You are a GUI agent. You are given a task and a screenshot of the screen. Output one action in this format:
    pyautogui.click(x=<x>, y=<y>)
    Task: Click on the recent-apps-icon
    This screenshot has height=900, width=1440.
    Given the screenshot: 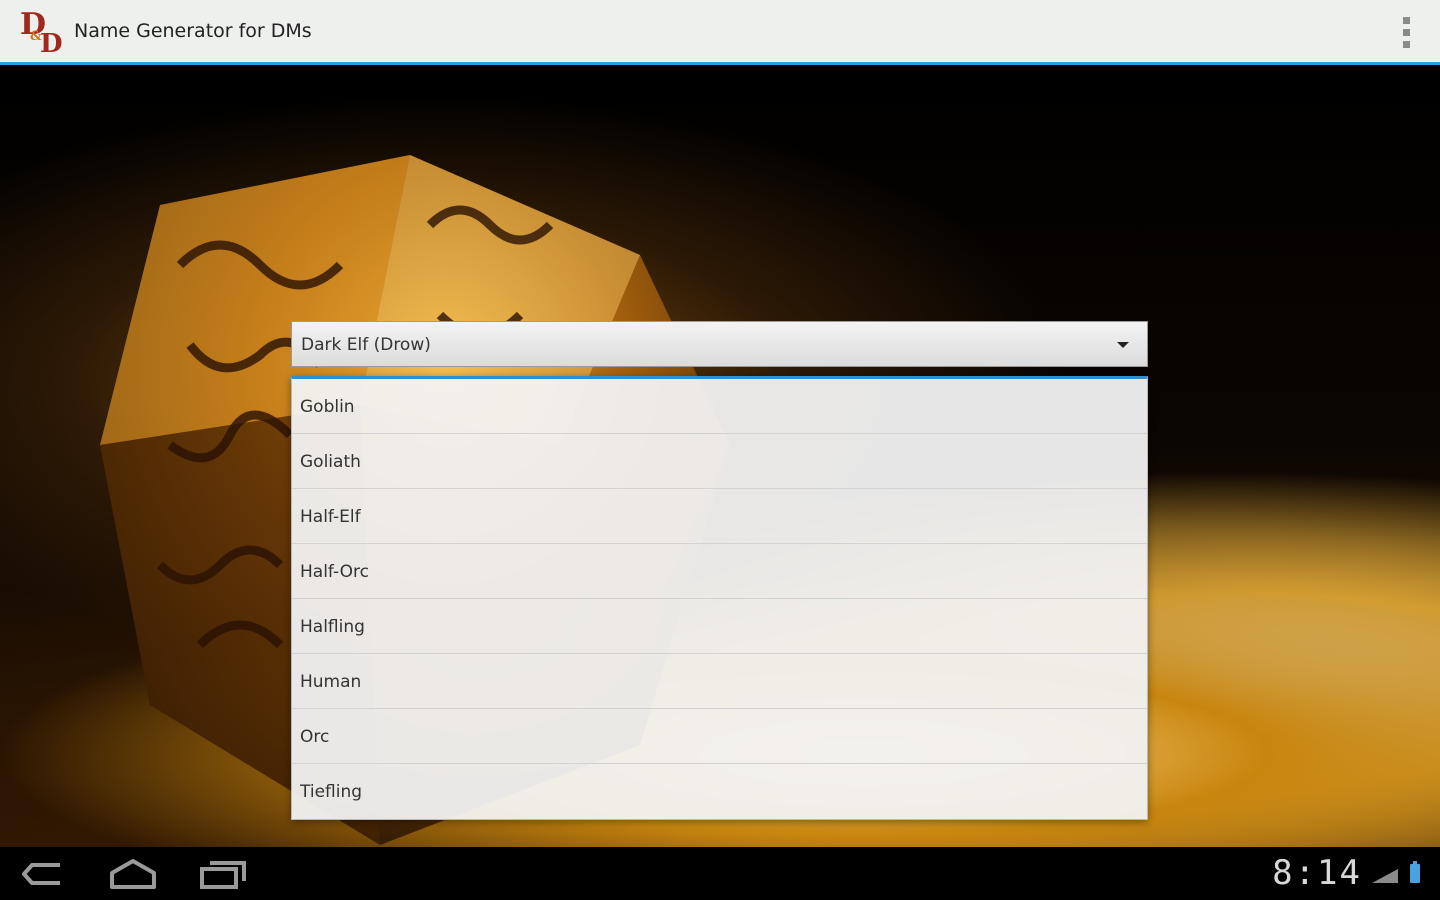 What is the action you would take?
    pyautogui.click(x=223, y=874)
    